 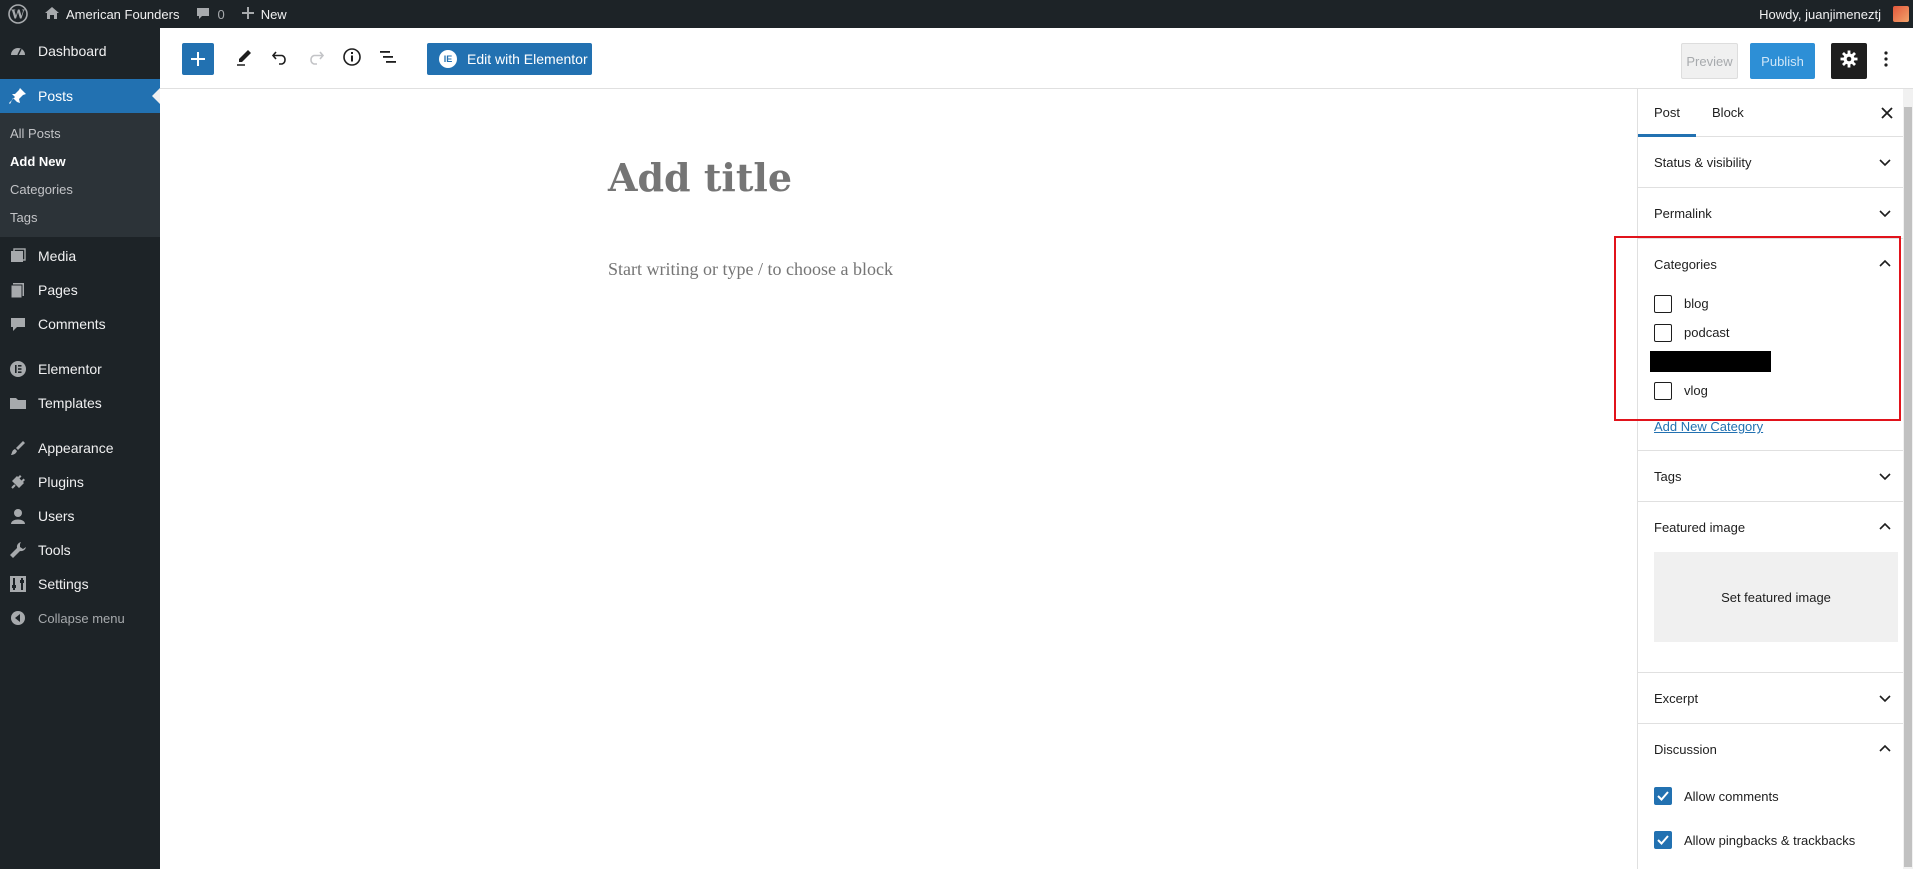 What do you see at coordinates (80, 133) in the screenshot?
I see `submenu-all-posts: All Posts` at bounding box center [80, 133].